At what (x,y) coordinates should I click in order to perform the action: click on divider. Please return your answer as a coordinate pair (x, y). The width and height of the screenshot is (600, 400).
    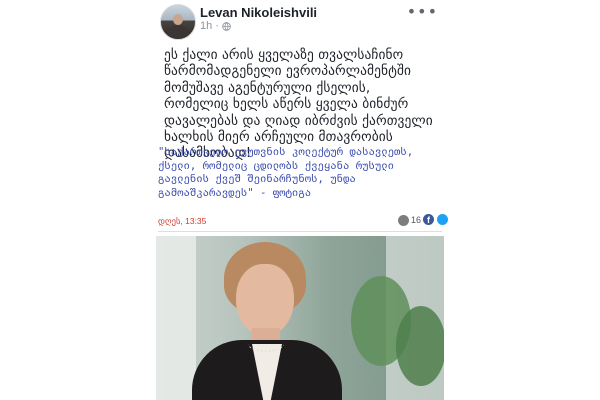
    Looking at the image, I should click on (300, 231).